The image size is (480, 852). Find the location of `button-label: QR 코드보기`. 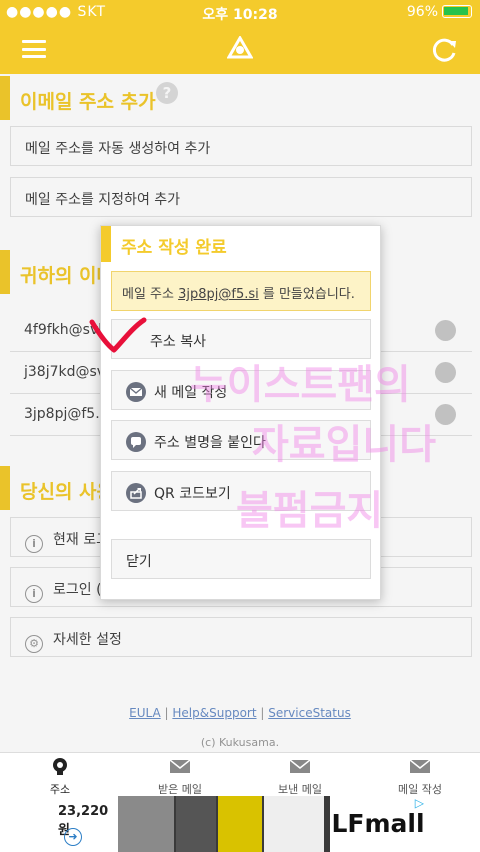

button-label: QR 코드보기 is located at coordinates (192, 494).